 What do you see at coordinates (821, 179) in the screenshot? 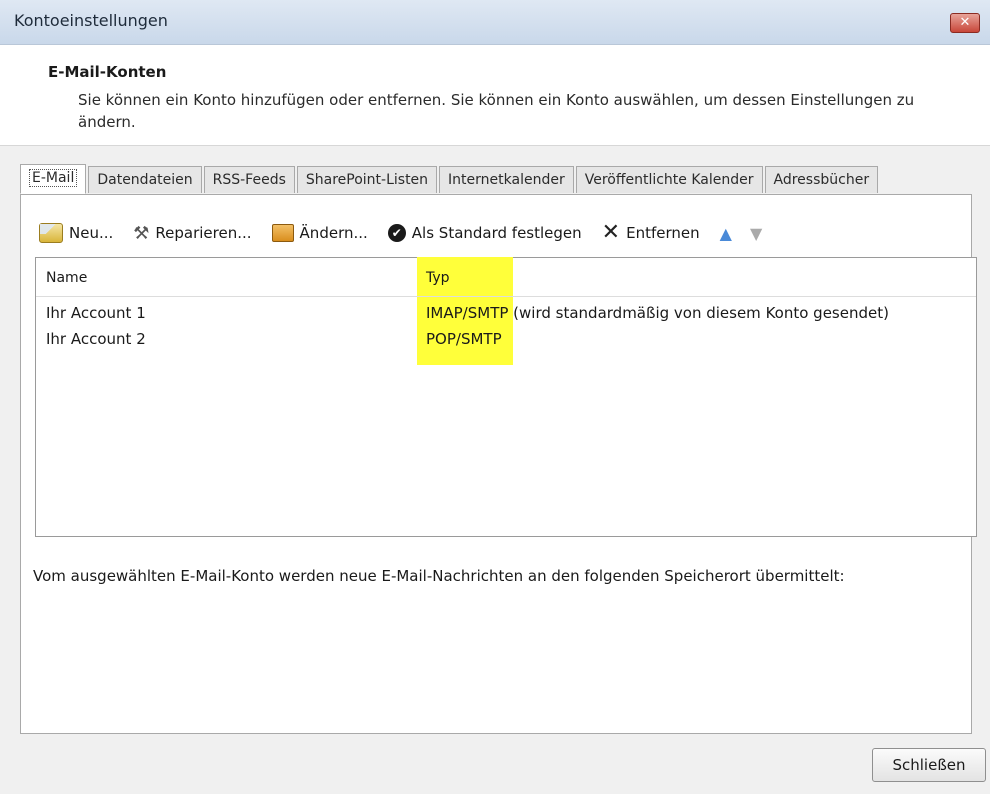
I see `tab-address-books: Adressbücher` at bounding box center [821, 179].